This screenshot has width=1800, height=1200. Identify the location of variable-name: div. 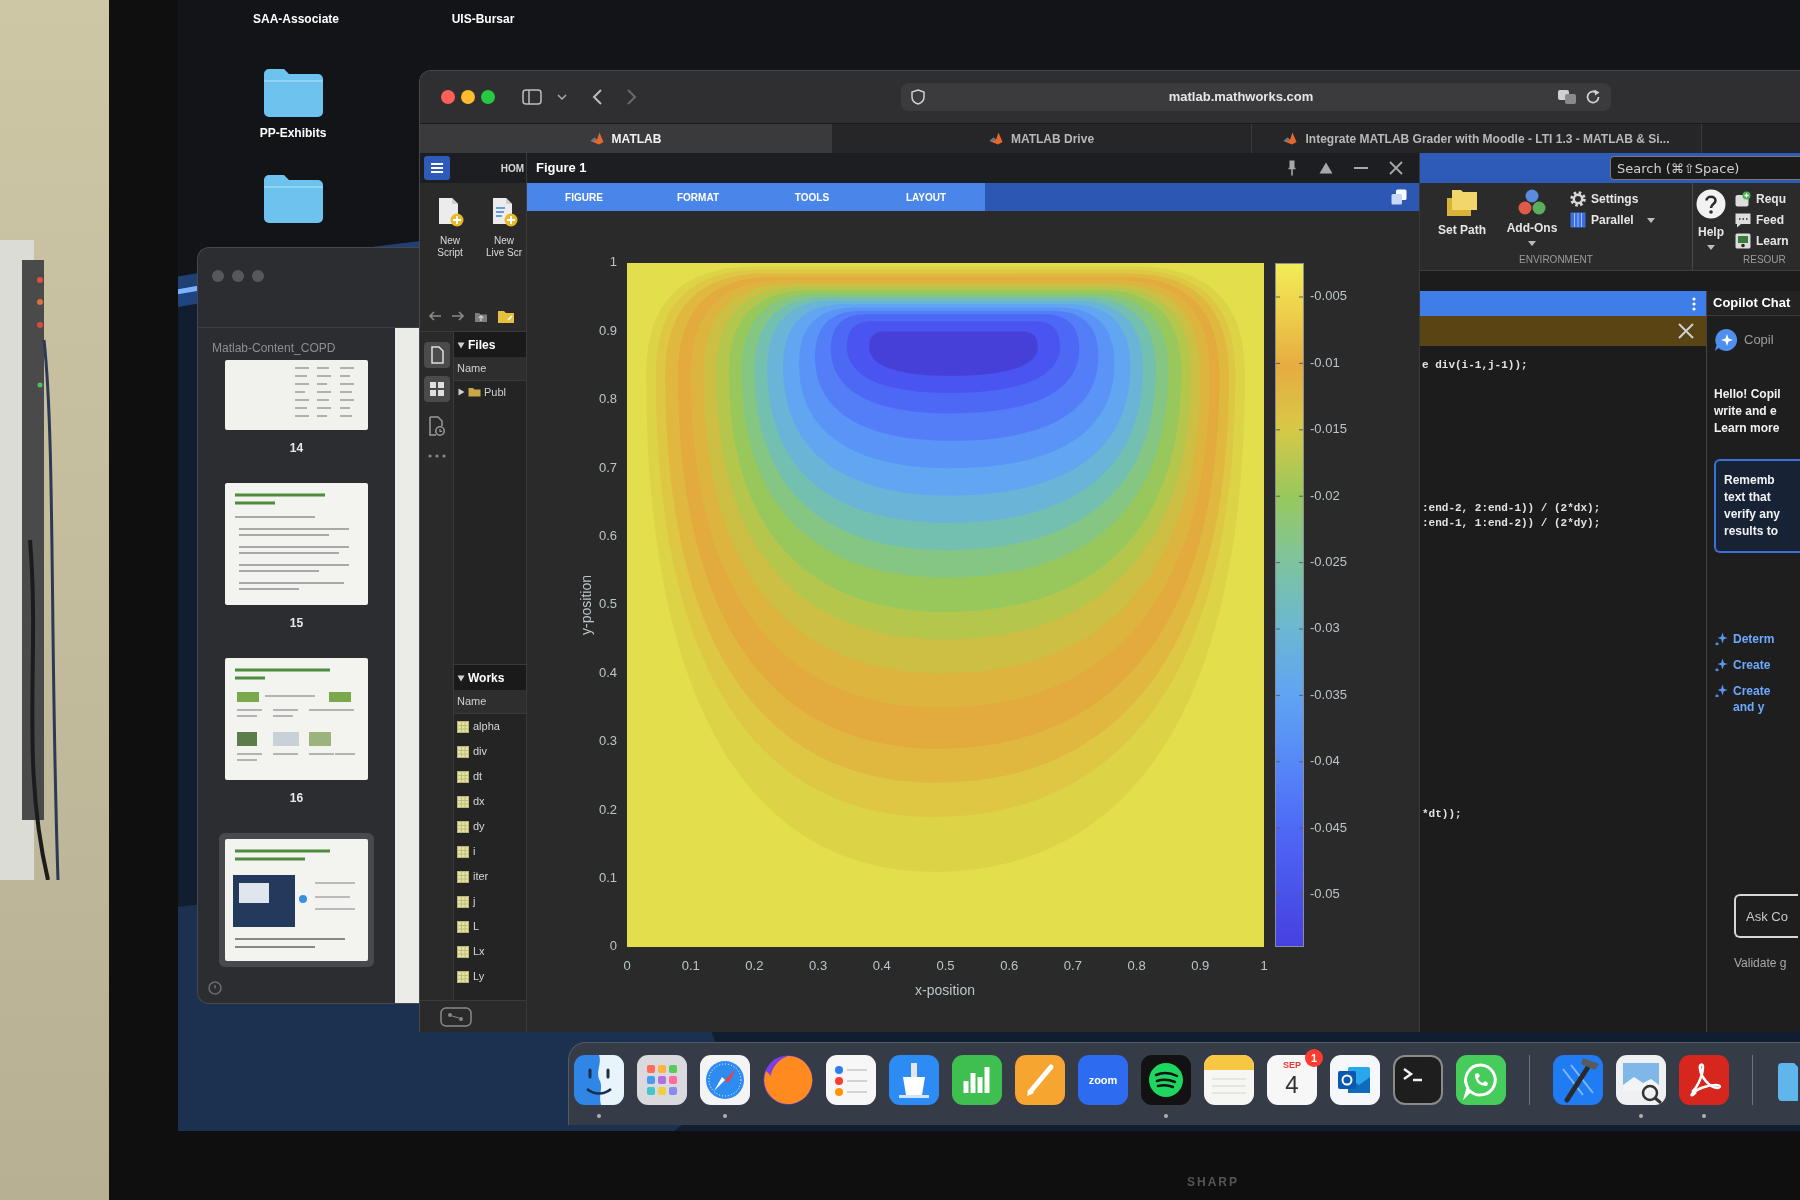
(480, 751).